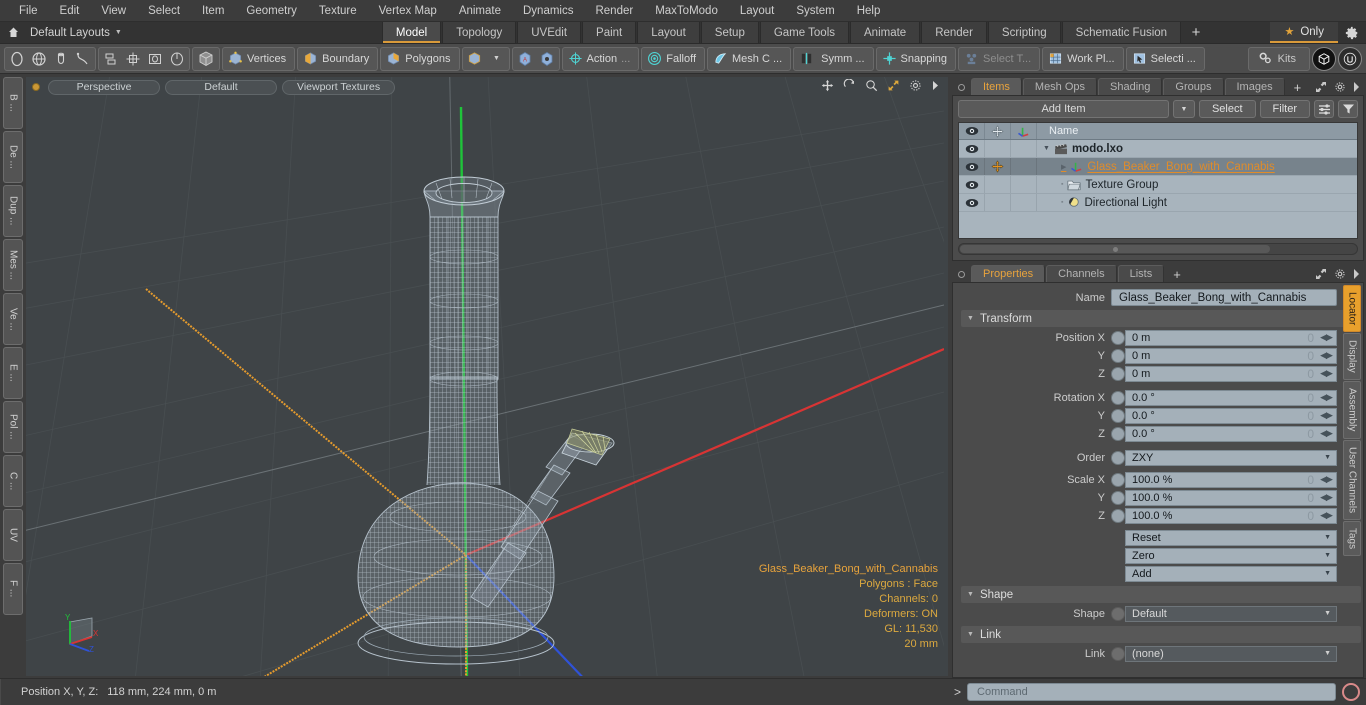 The height and width of the screenshot is (705, 1366). Describe the element at coordinates (1081, 273) in the screenshot. I see `tab-channels: Channels` at that location.